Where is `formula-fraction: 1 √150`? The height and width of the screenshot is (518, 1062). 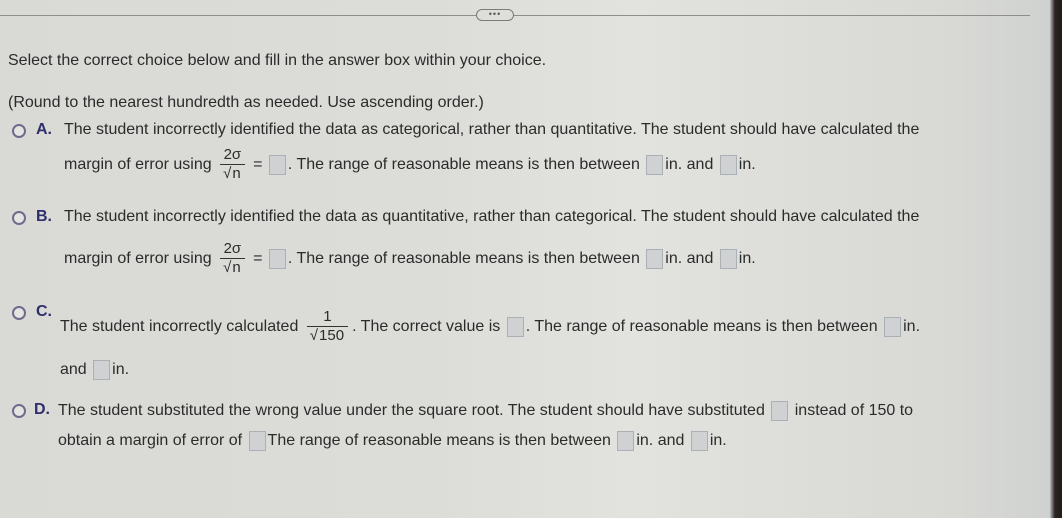 formula-fraction: 1 √150 is located at coordinates (327, 326).